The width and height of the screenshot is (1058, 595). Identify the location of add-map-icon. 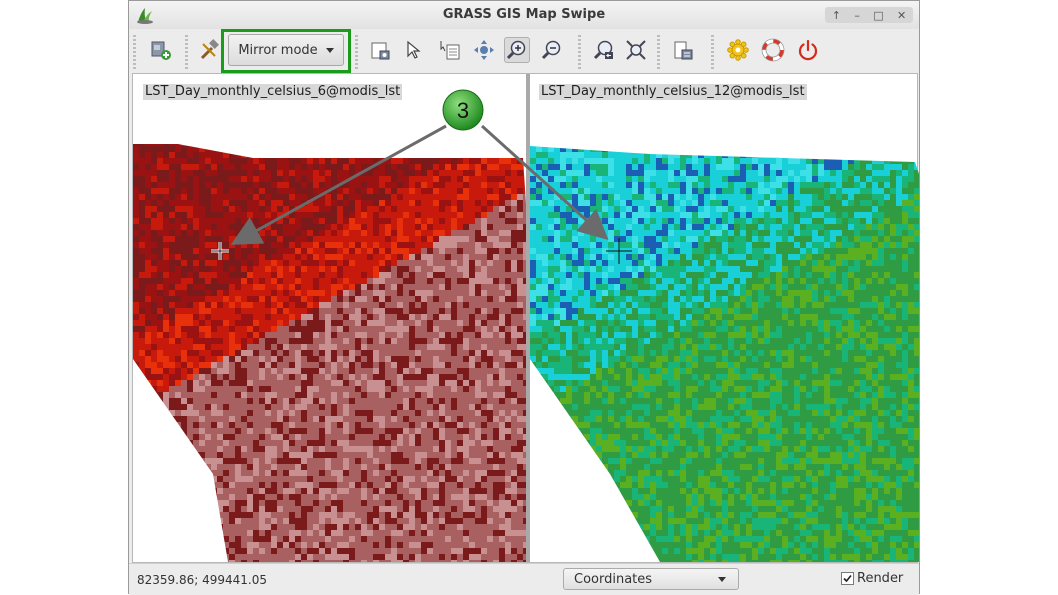
(161, 50).